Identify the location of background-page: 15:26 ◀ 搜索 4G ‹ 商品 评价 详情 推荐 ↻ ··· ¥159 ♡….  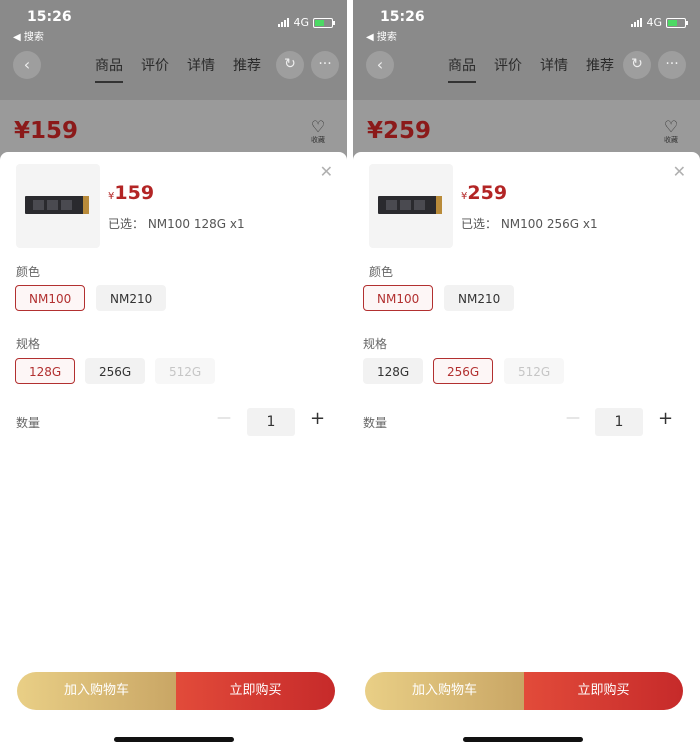
(173, 82).